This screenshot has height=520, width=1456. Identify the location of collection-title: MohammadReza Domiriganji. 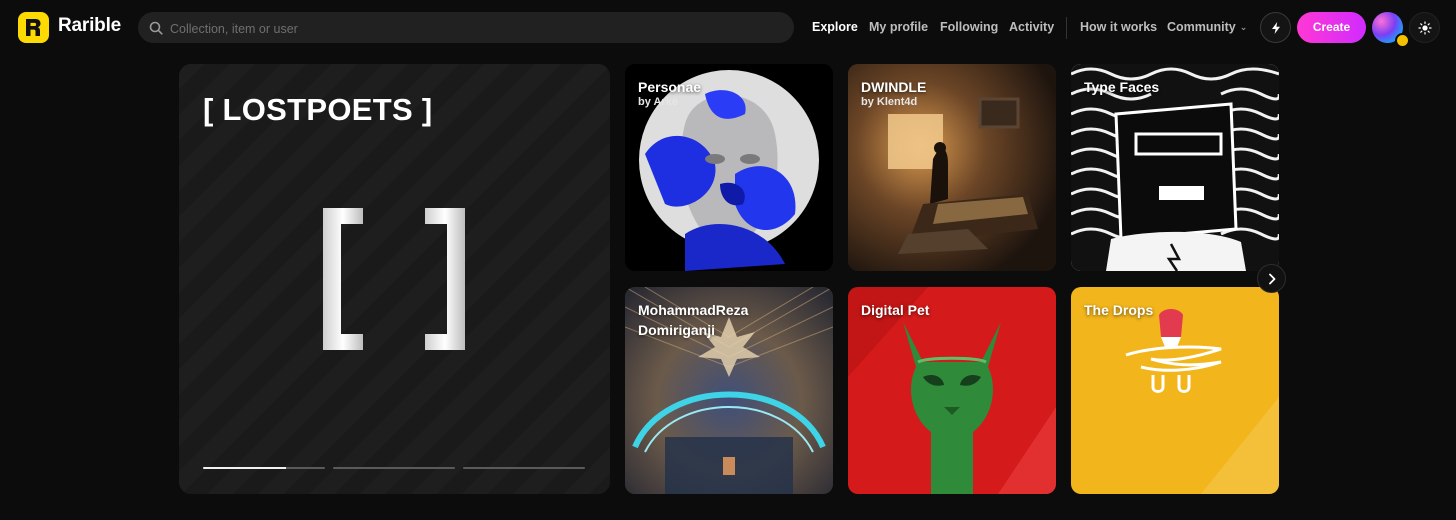
(693, 320).